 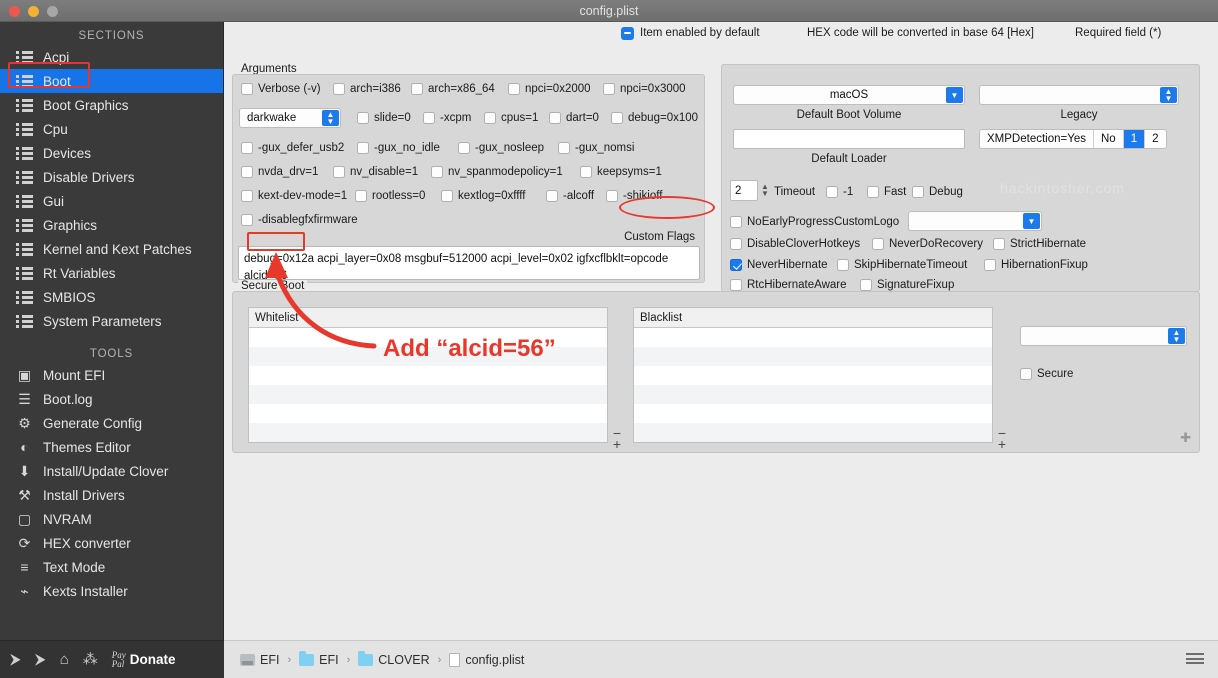 I want to click on sidebar-item-boot: Boot, so click(x=111, y=81).